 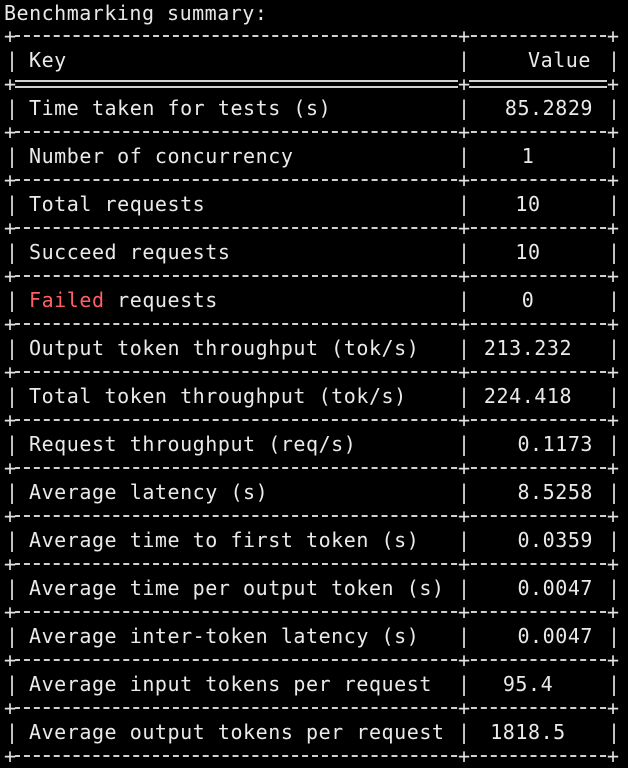 I want to click on row-key: Request throughput (req/s), so click(x=193, y=444).